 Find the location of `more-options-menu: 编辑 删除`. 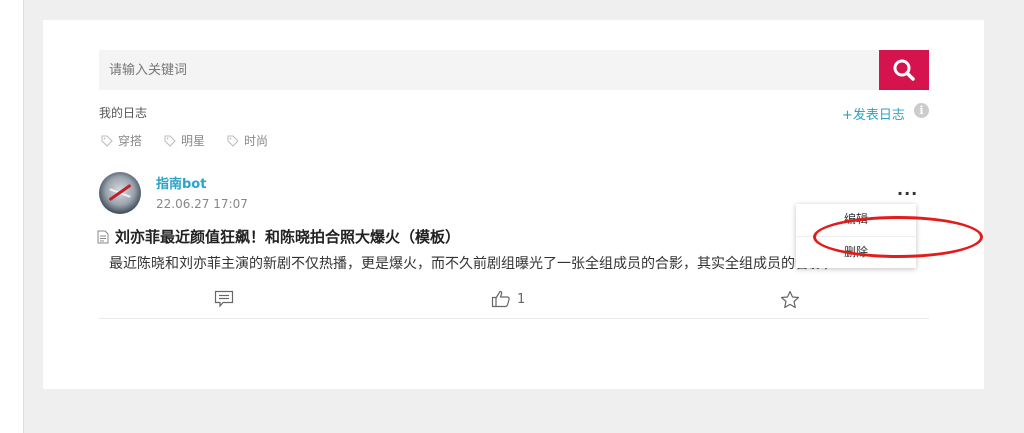

more-options-menu: 编辑 删除 is located at coordinates (856, 236).